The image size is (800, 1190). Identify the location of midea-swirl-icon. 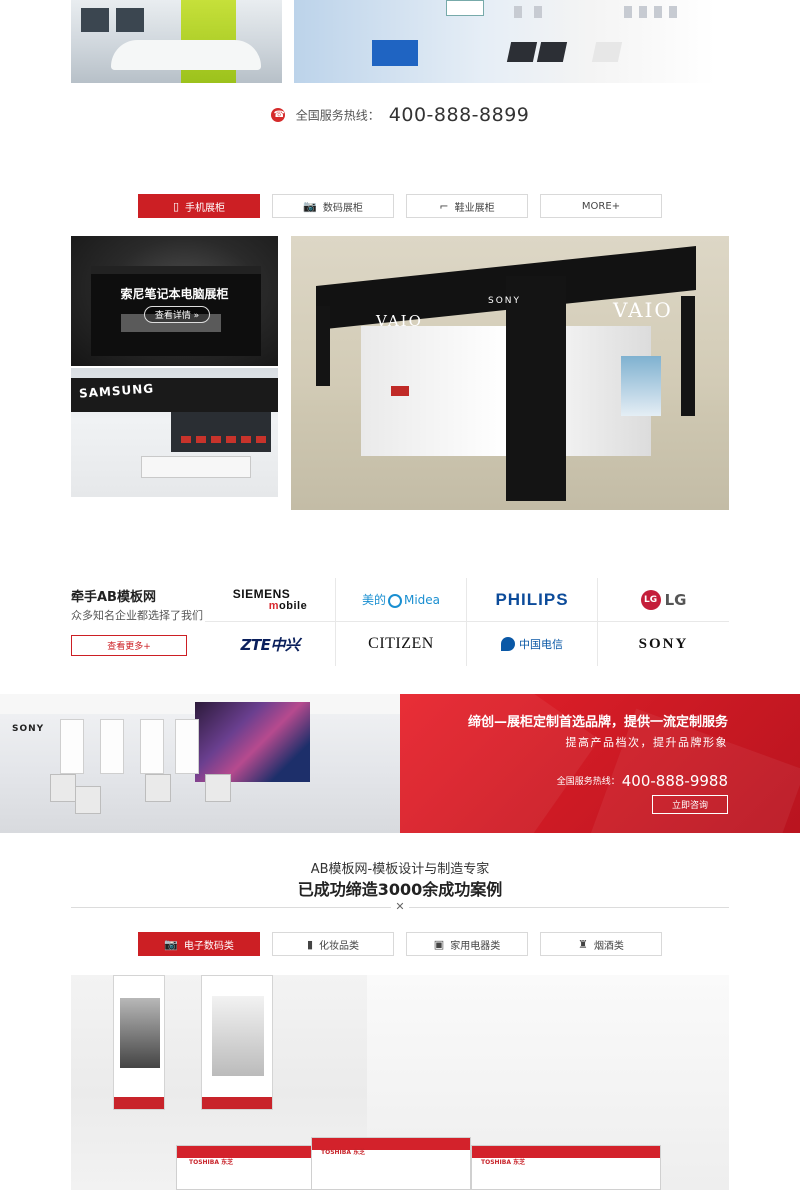
(394, 600).